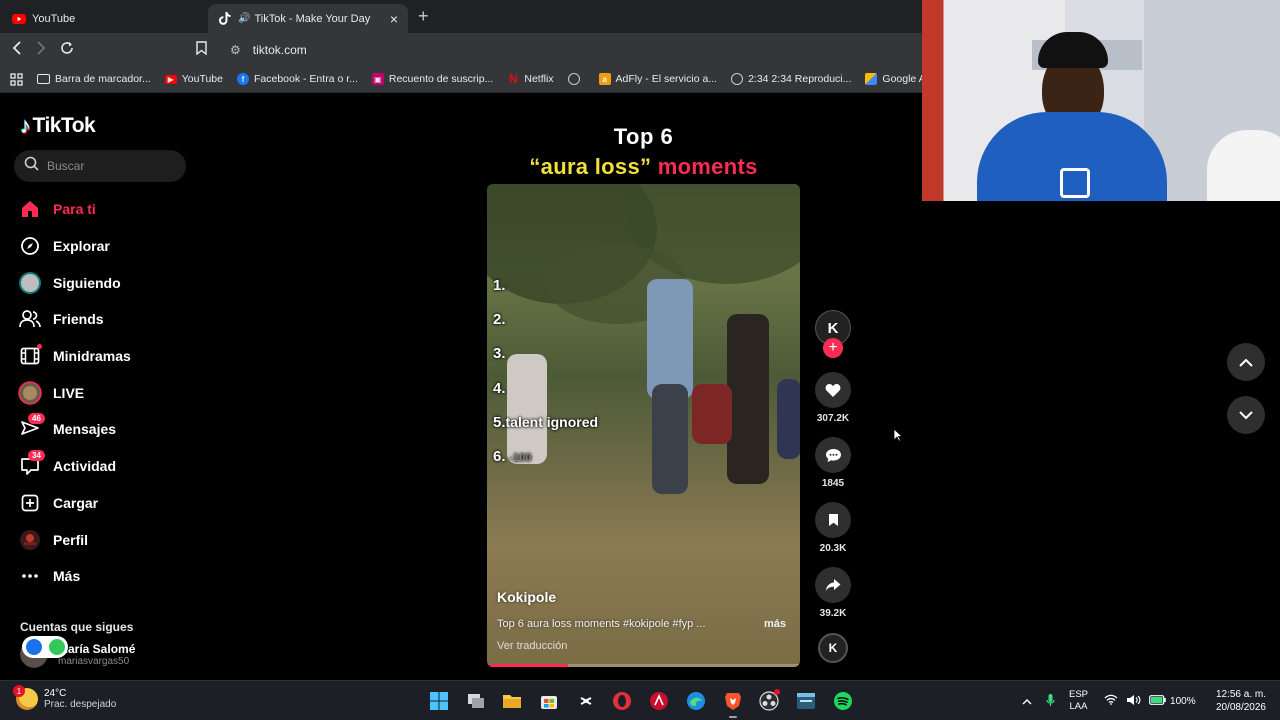 The width and height of the screenshot is (1280, 720). I want to click on description-more-button: más, so click(775, 624).